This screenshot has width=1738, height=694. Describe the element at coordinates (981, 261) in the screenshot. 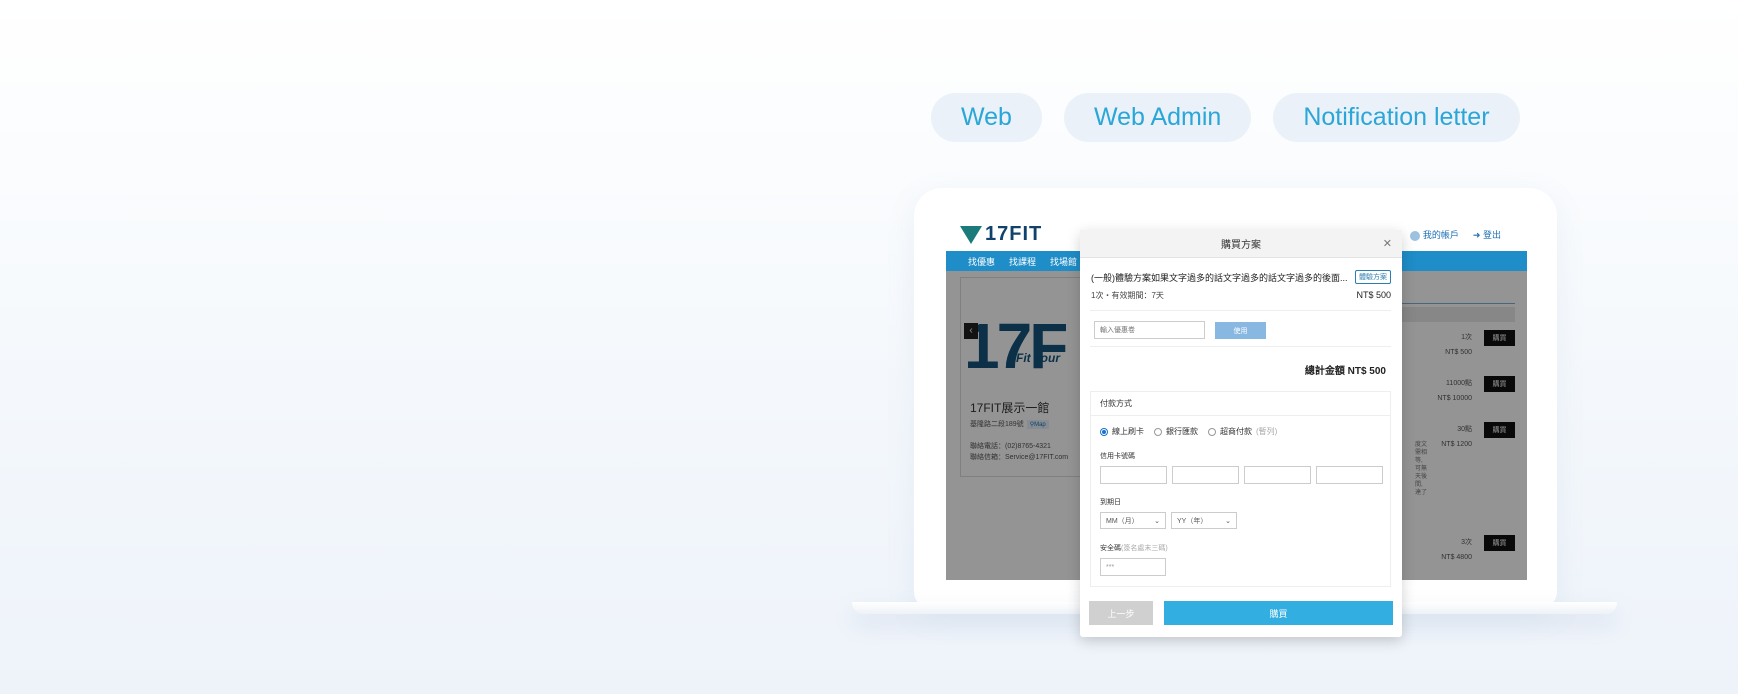

I see `nav-item-deals: 找優惠` at that location.